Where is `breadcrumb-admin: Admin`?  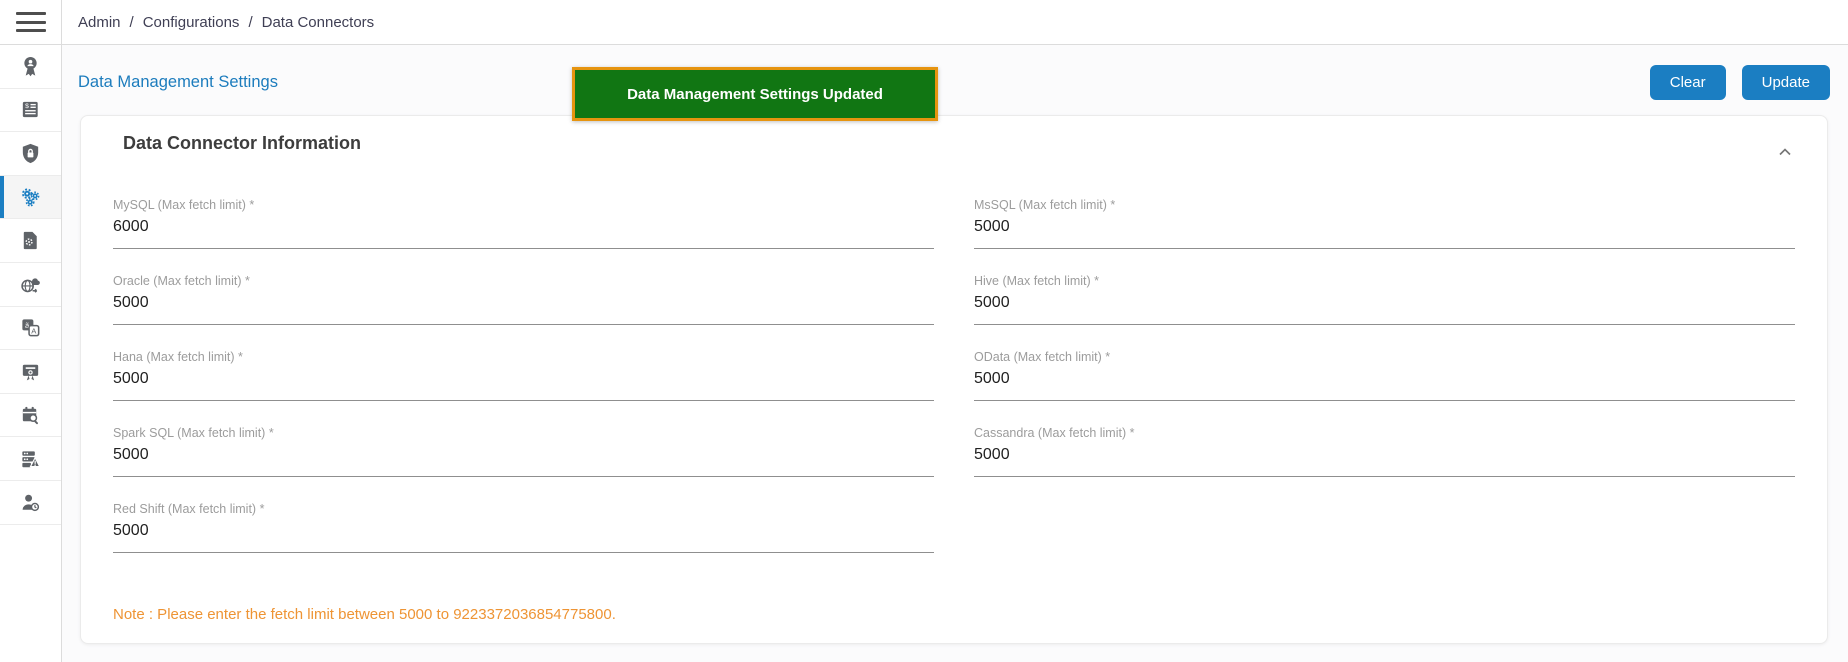
breadcrumb-admin: Admin is located at coordinates (99, 22).